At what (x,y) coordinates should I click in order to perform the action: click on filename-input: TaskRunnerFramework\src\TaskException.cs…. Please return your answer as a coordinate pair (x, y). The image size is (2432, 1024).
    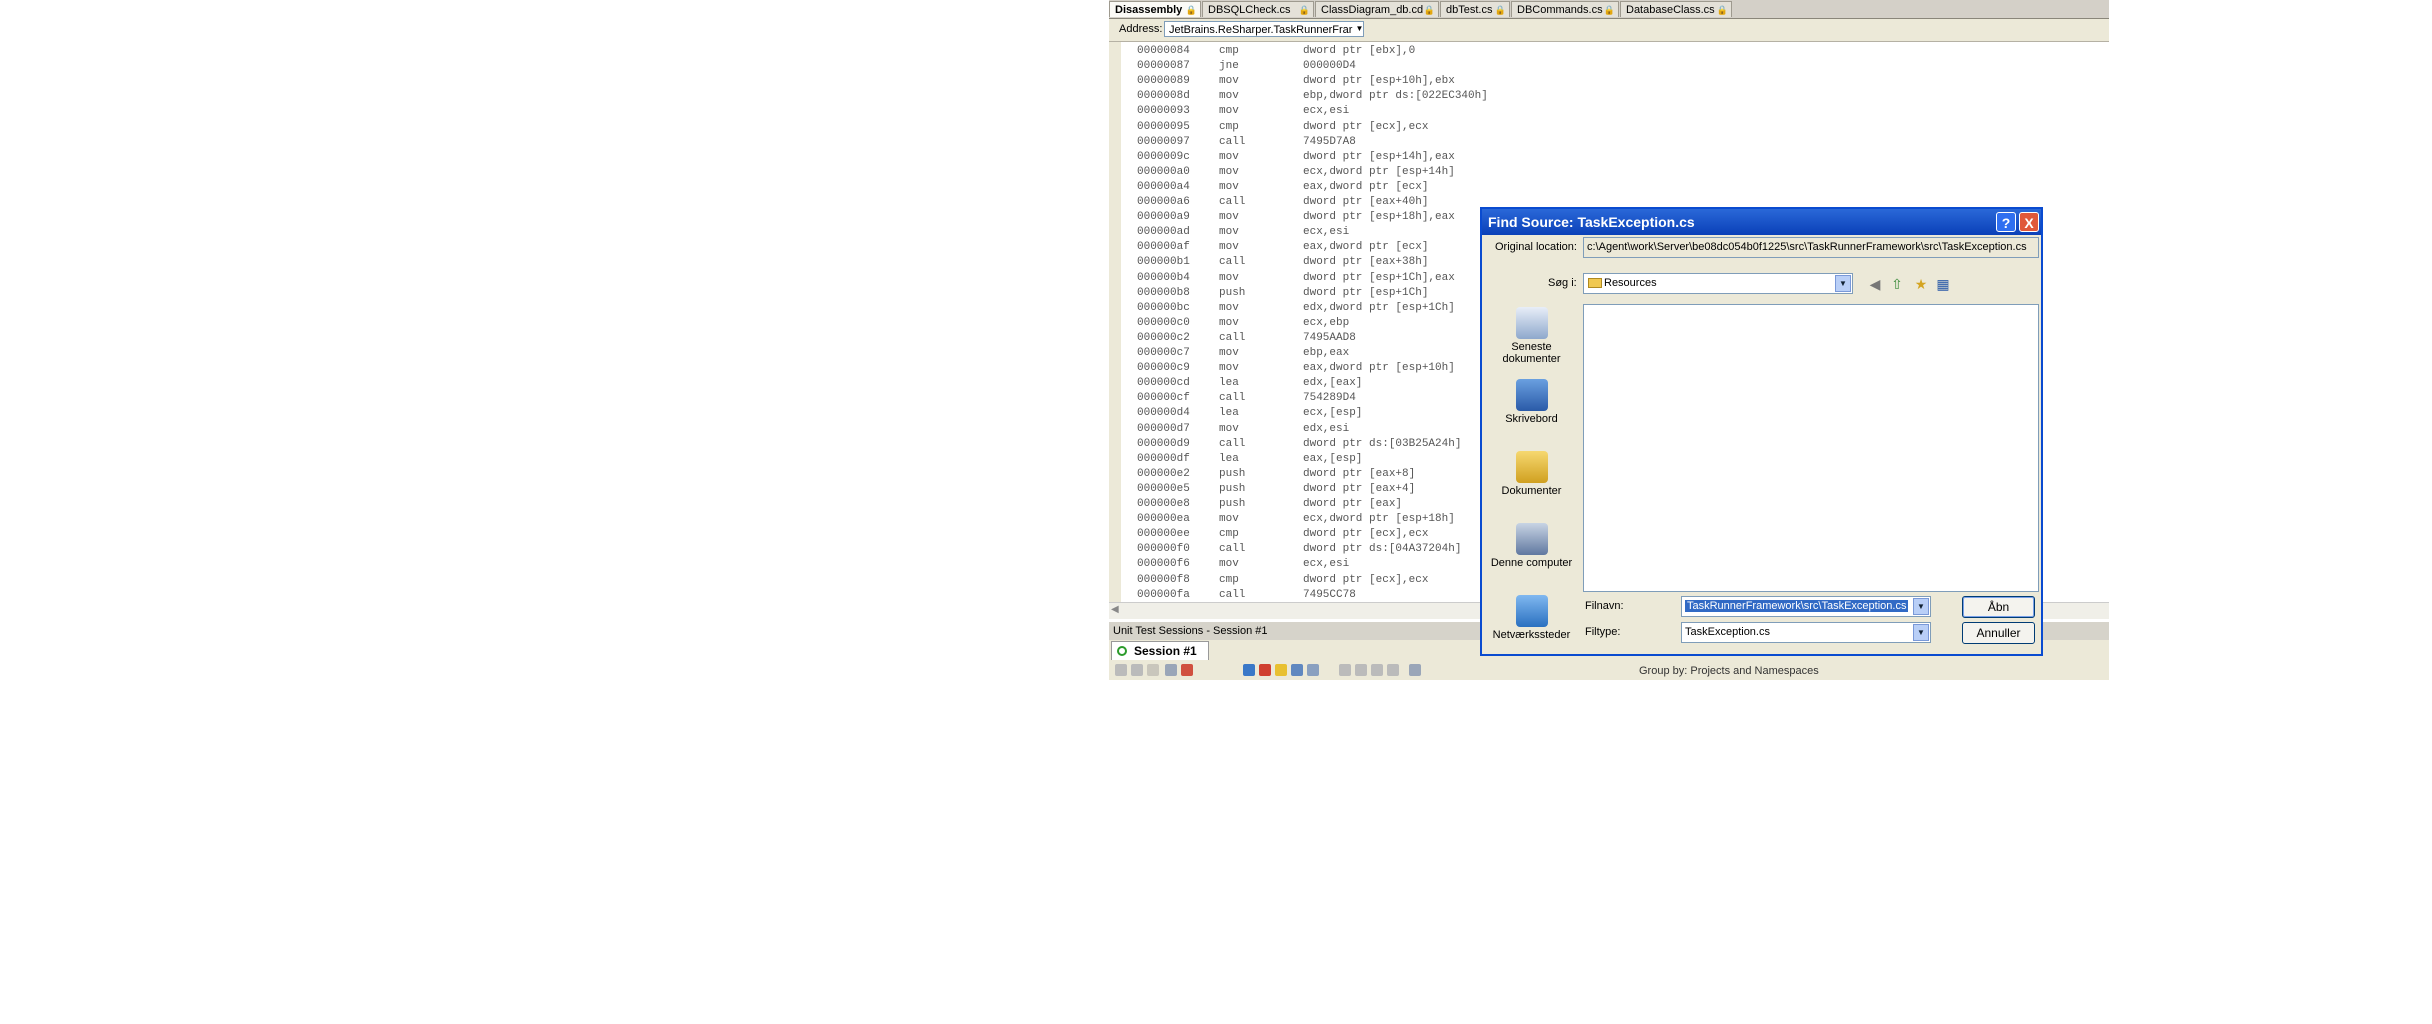
    Looking at the image, I should click on (1806, 606).